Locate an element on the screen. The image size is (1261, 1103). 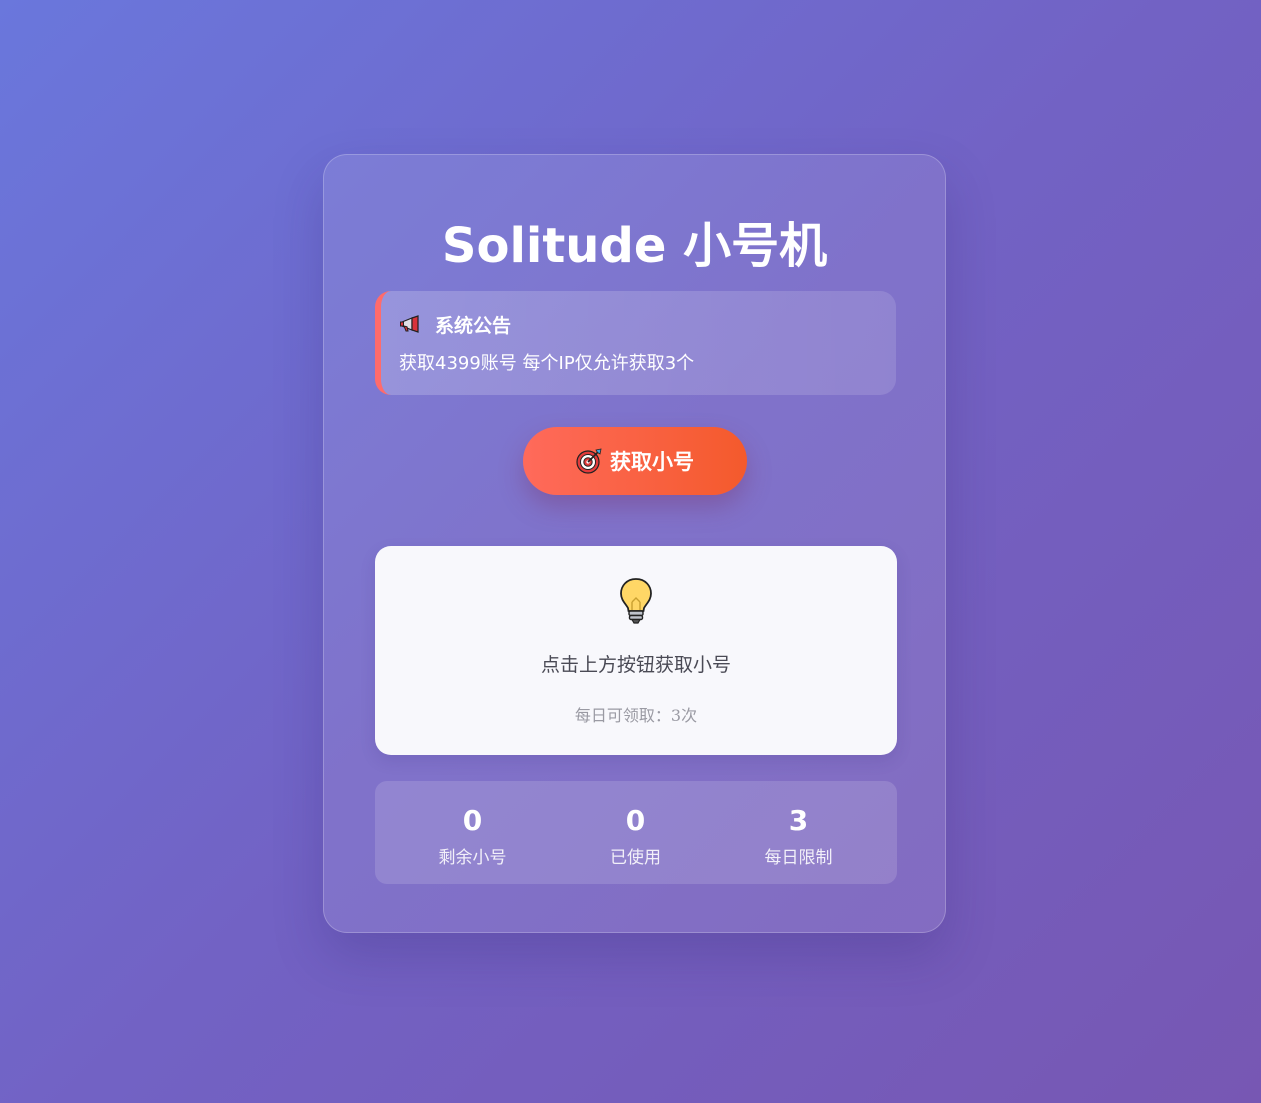
result-hint: 每日可领取：3次 is located at coordinates (636, 715).